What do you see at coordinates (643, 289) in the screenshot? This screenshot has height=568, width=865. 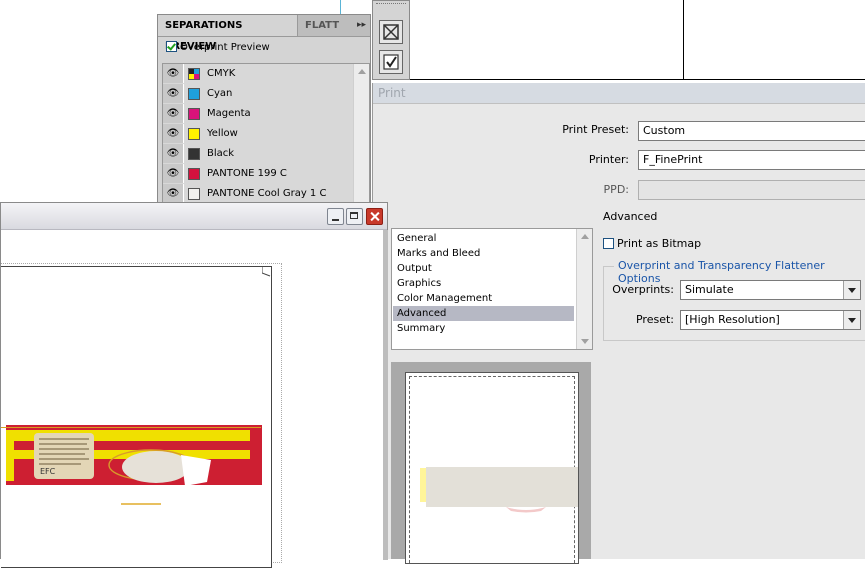 I see `overprints-label: Overprints:` at bounding box center [643, 289].